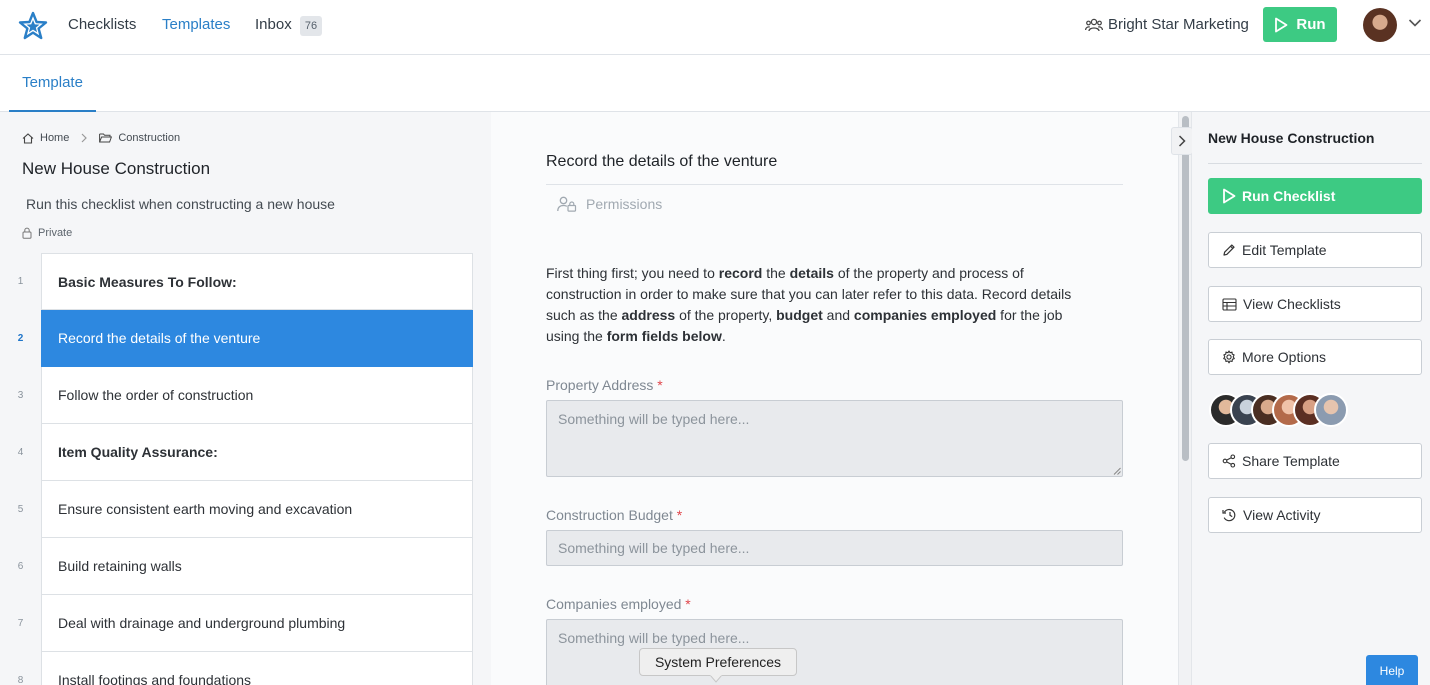  What do you see at coordinates (662, 161) in the screenshot?
I see `task-title: Record the details of the venture` at bounding box center [662, 161].